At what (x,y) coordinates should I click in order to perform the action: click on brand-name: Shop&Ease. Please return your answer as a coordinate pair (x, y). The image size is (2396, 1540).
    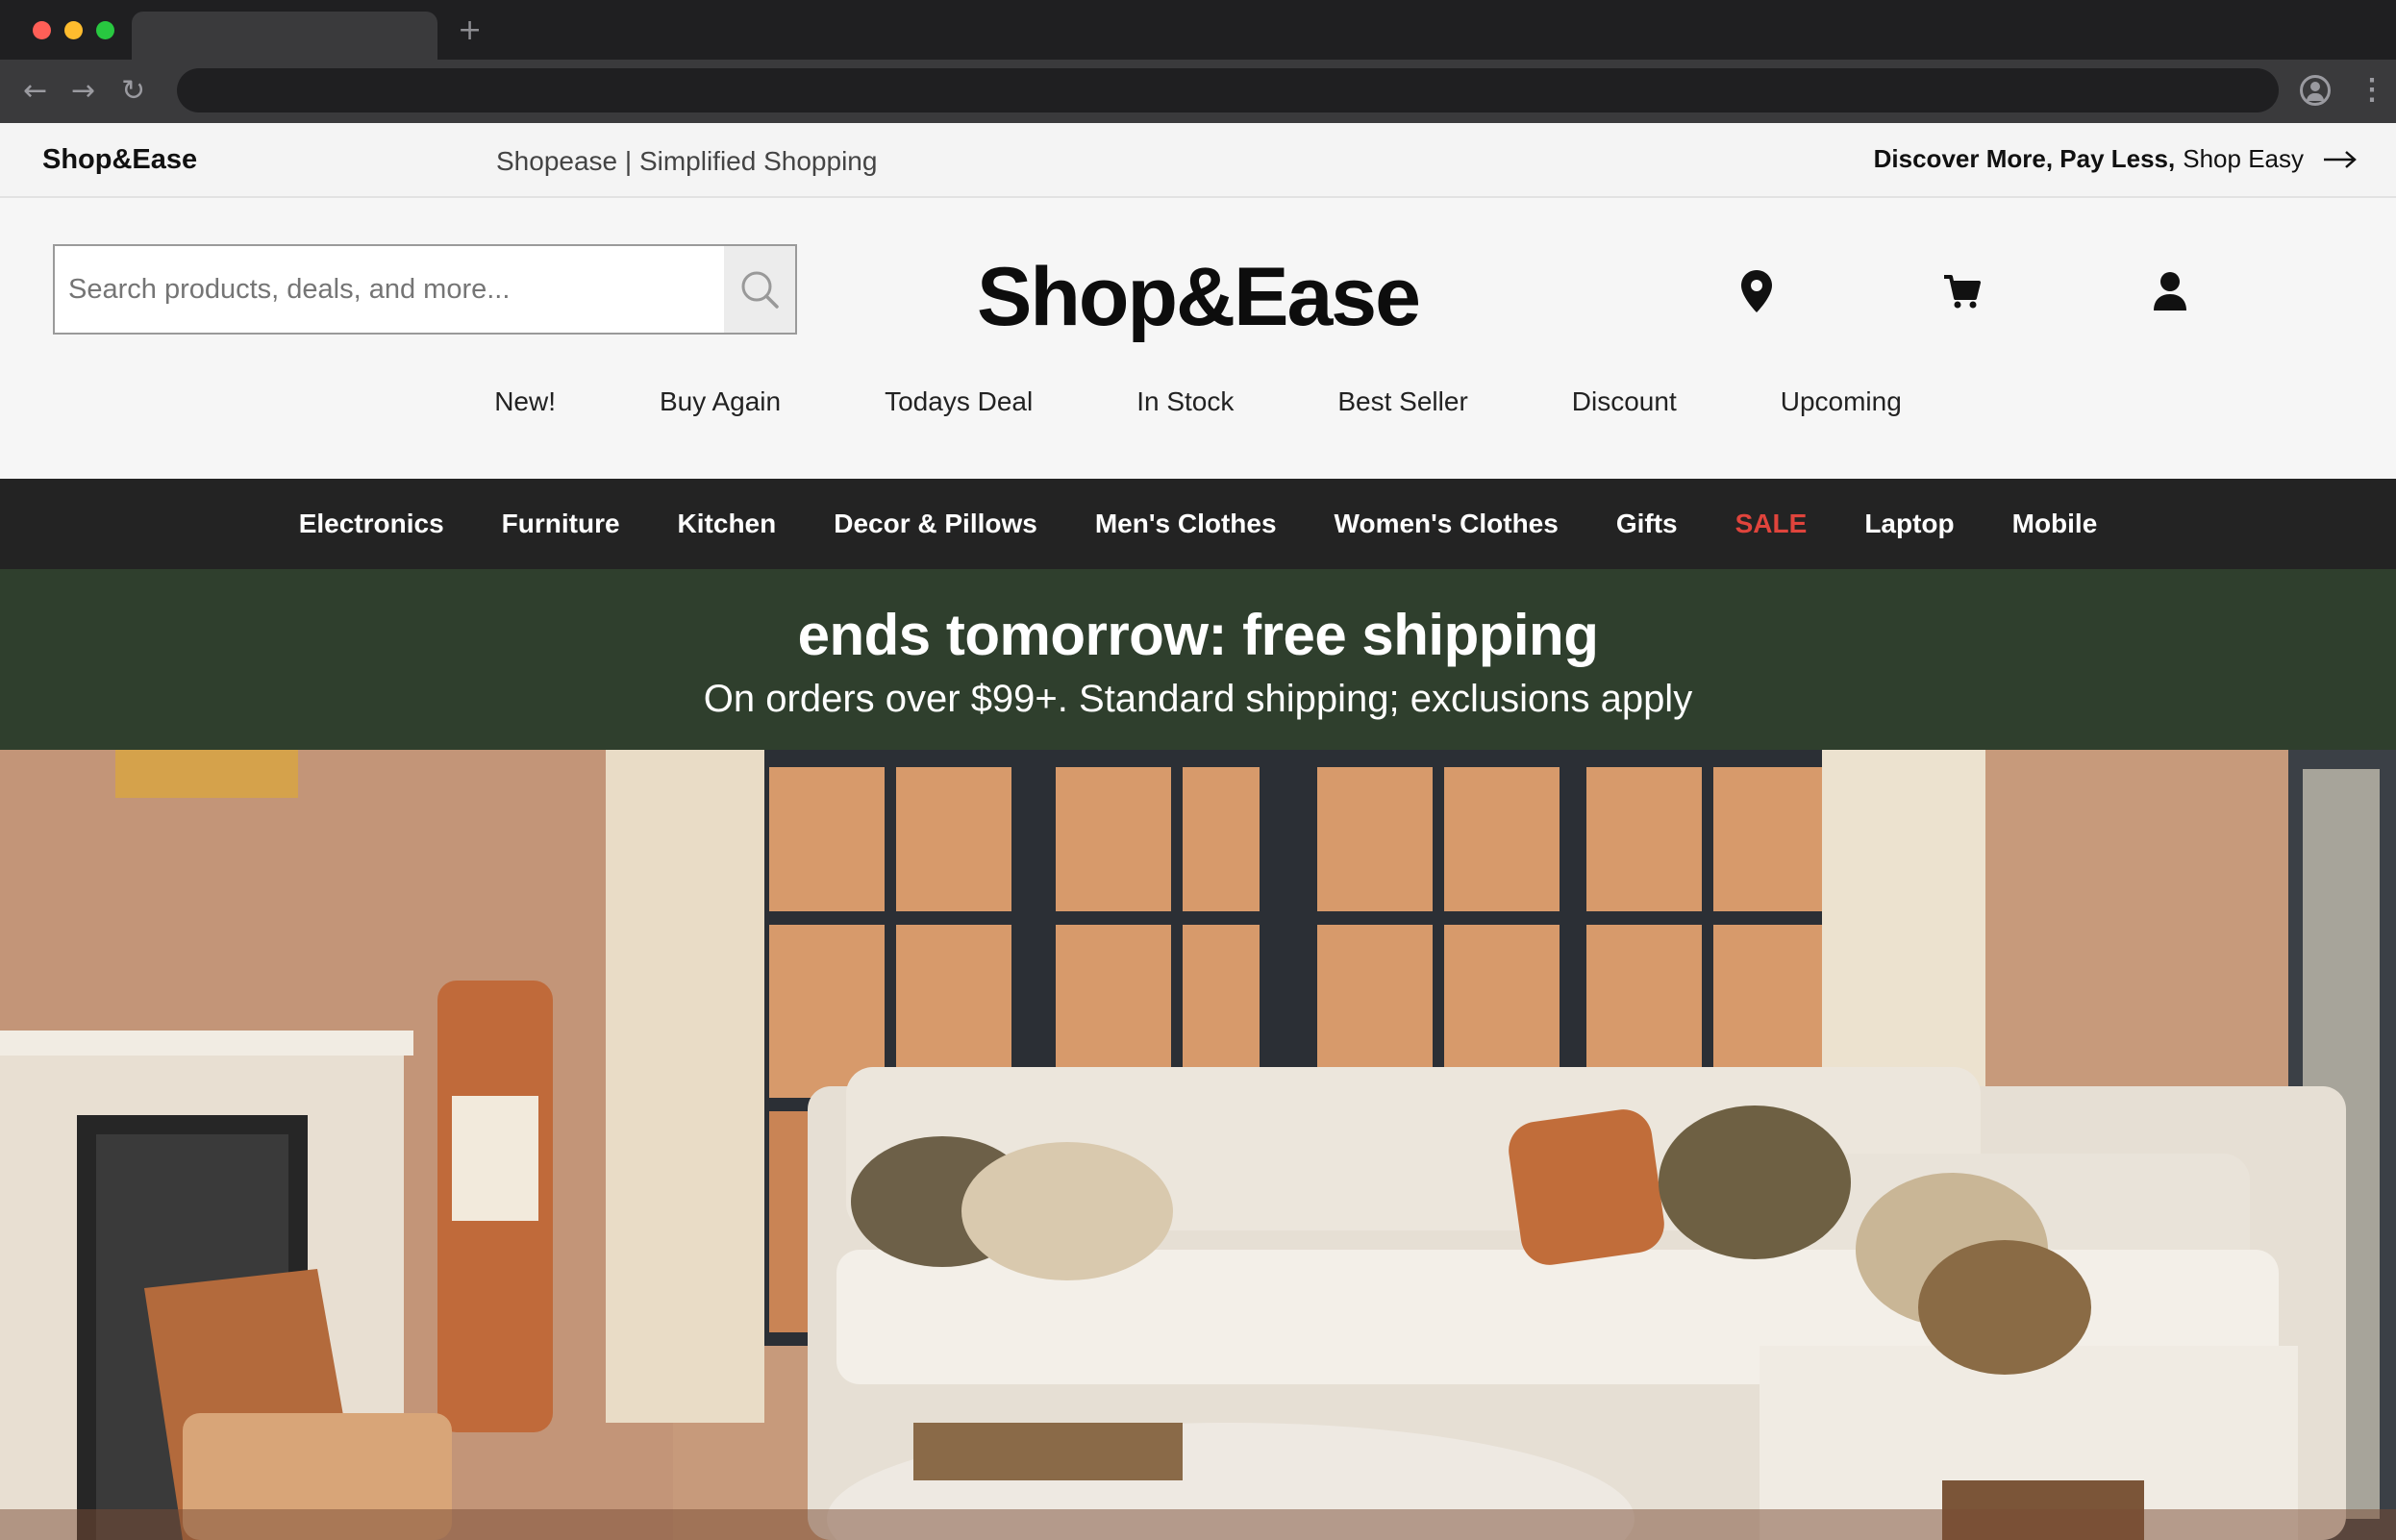
    Looking at the image, I should click on (119, 160).